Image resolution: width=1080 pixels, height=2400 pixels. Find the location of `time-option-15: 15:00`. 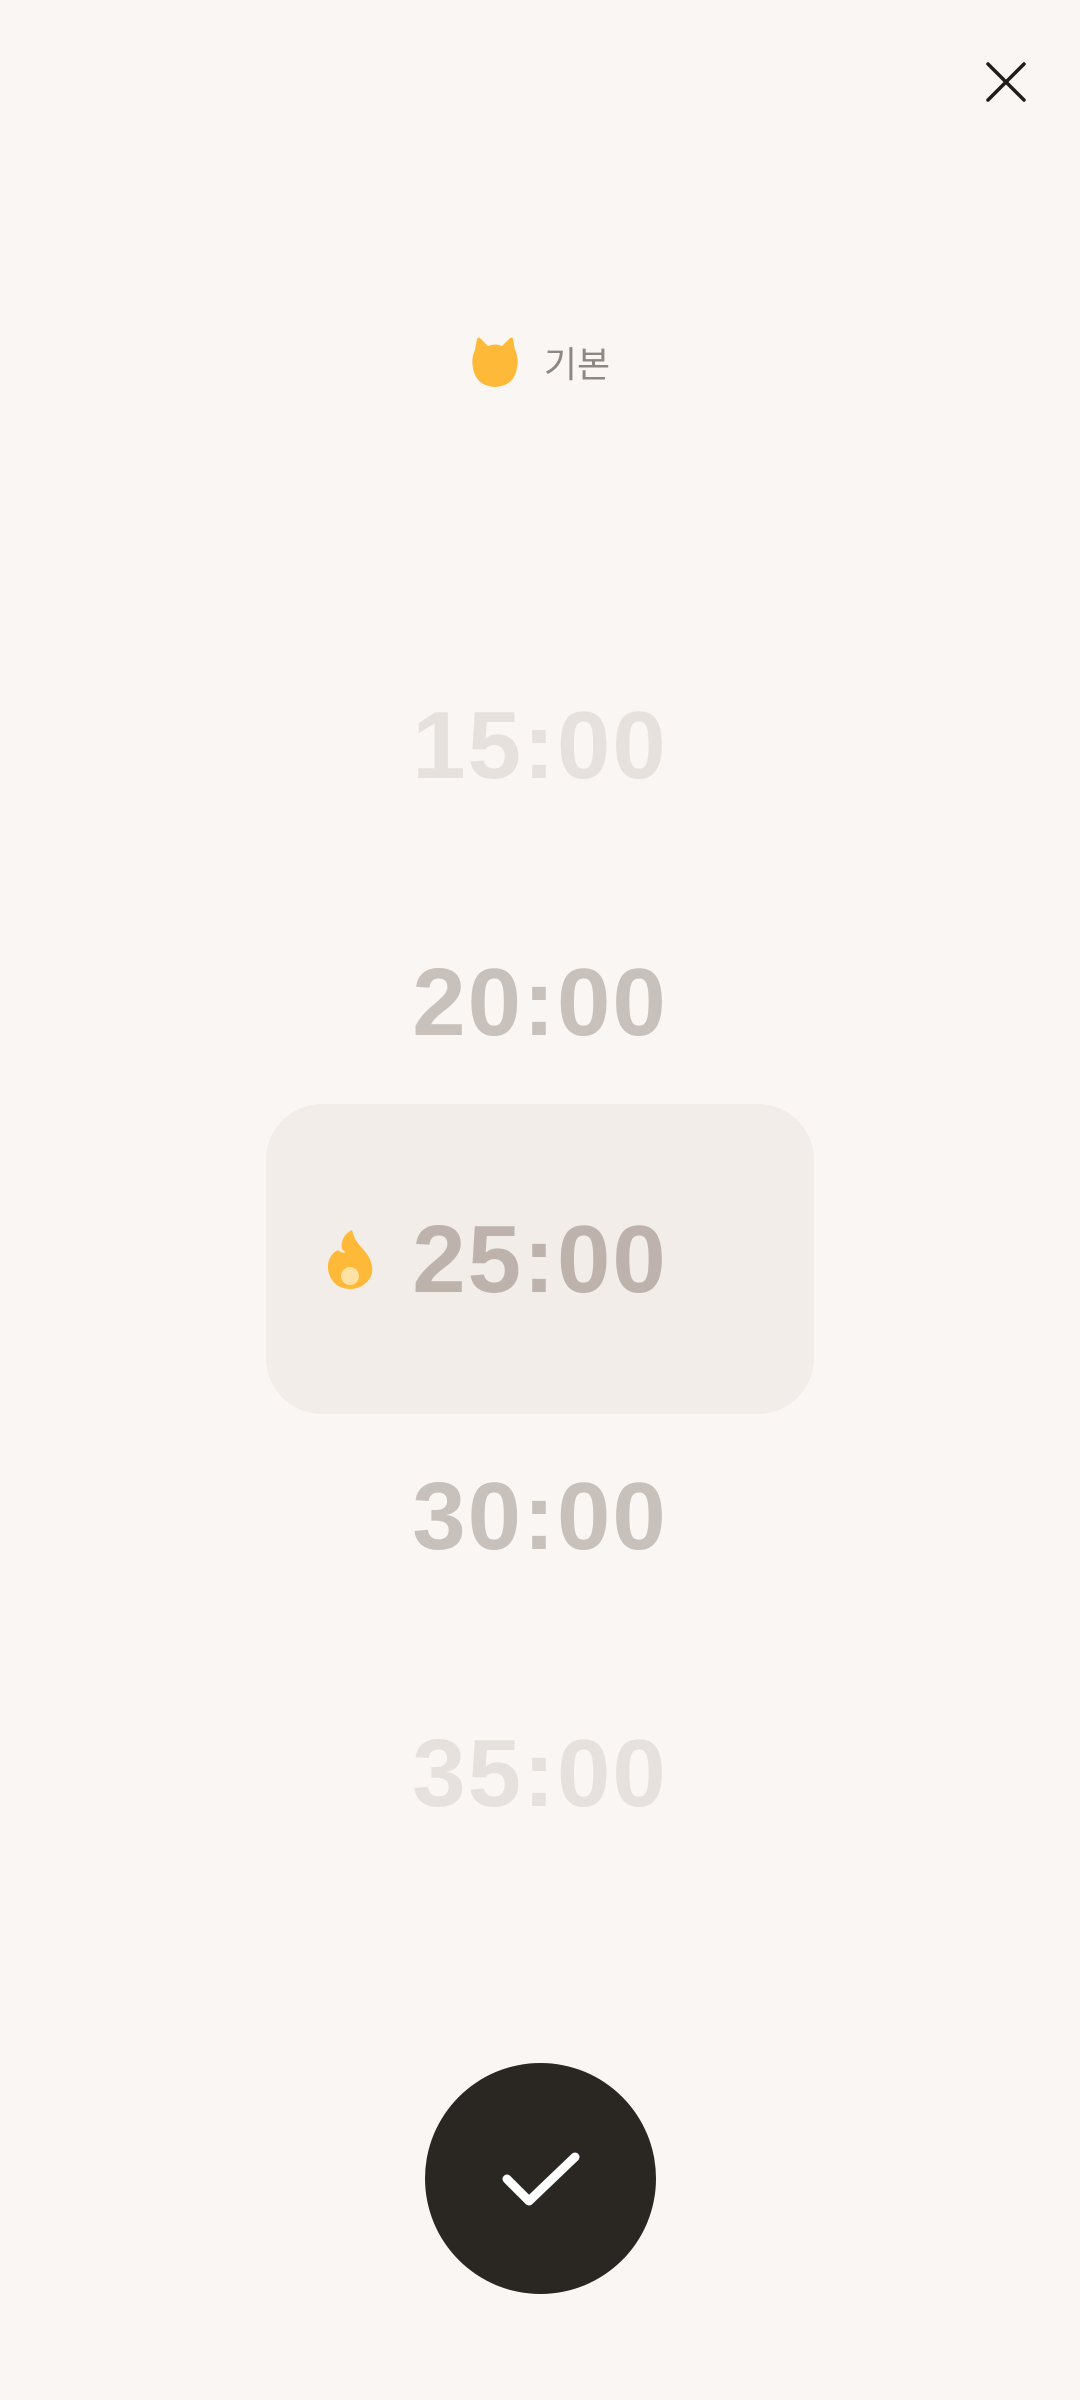

time-option-15: 15:00 is located at coordinates (540, 746).